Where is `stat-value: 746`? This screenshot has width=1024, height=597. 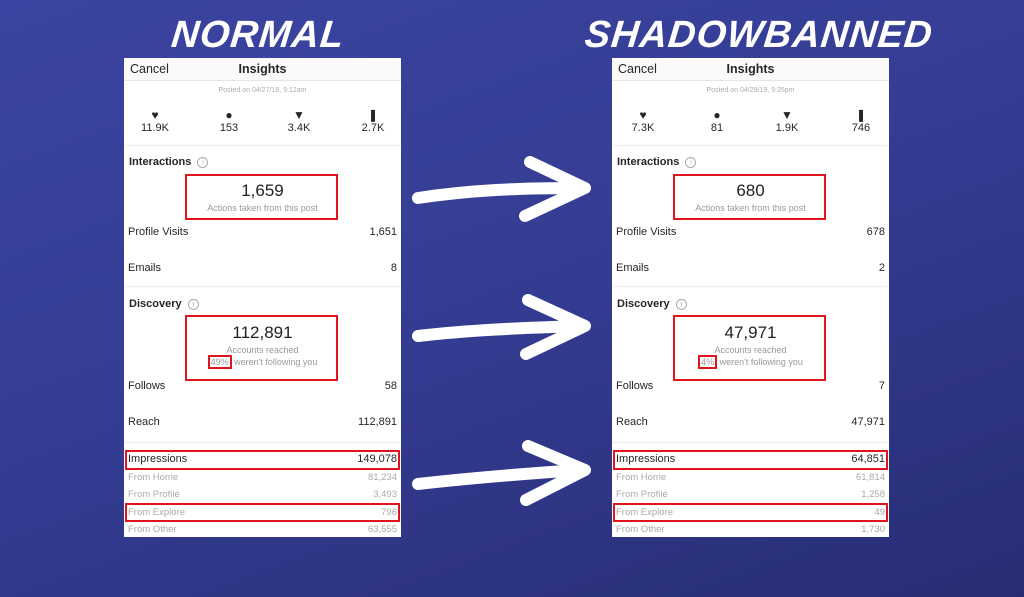
stat-value: 746 is located at coordinates (861, 128).